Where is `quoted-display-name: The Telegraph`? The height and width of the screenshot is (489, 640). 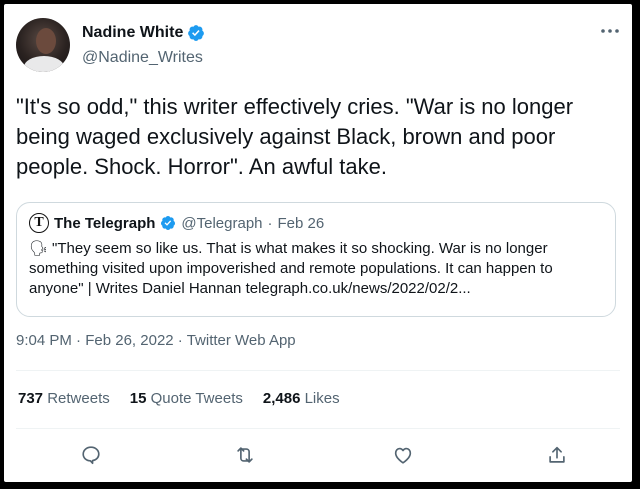
quoted-display-name: The Telegraph is located at coordinates (104, 223).